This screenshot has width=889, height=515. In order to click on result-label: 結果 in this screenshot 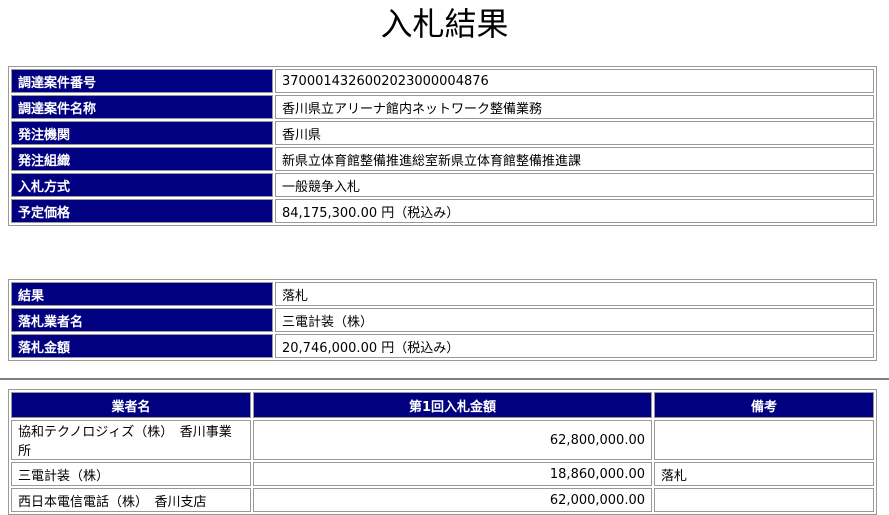, I will do `click(142, 294)`.